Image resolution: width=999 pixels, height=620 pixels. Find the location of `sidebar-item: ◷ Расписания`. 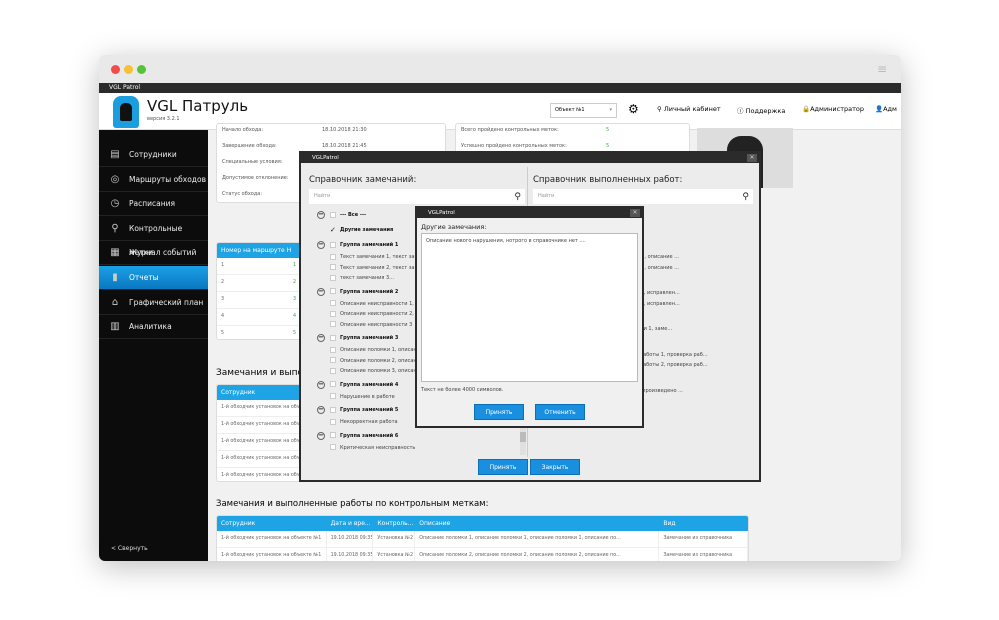

sidebar-item: ◷ Расписания is located at coordinates (153, 204).